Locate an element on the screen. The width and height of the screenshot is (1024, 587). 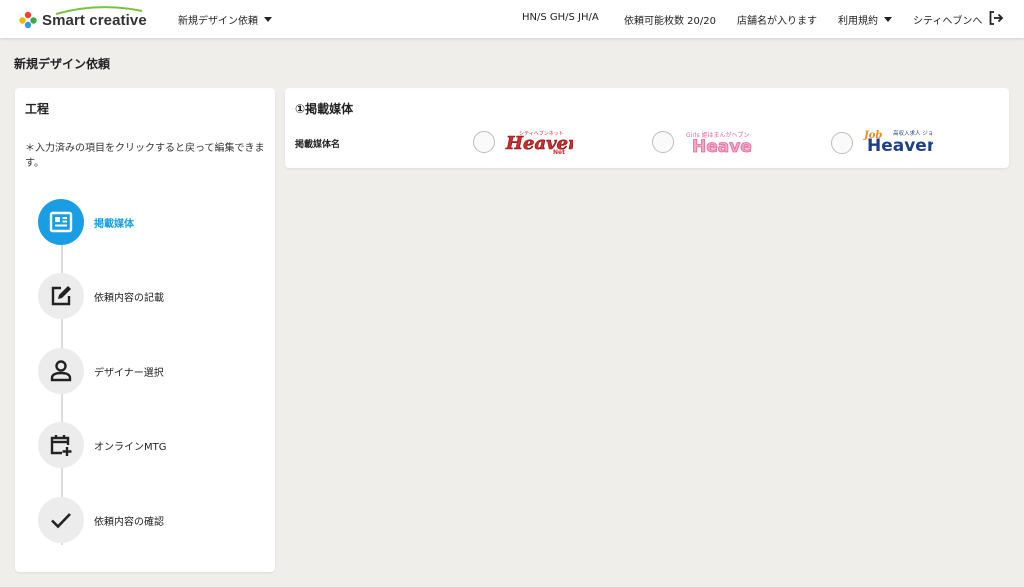
job-heaven-logo-main-text: Heaven is located at coordinates (900, 146).